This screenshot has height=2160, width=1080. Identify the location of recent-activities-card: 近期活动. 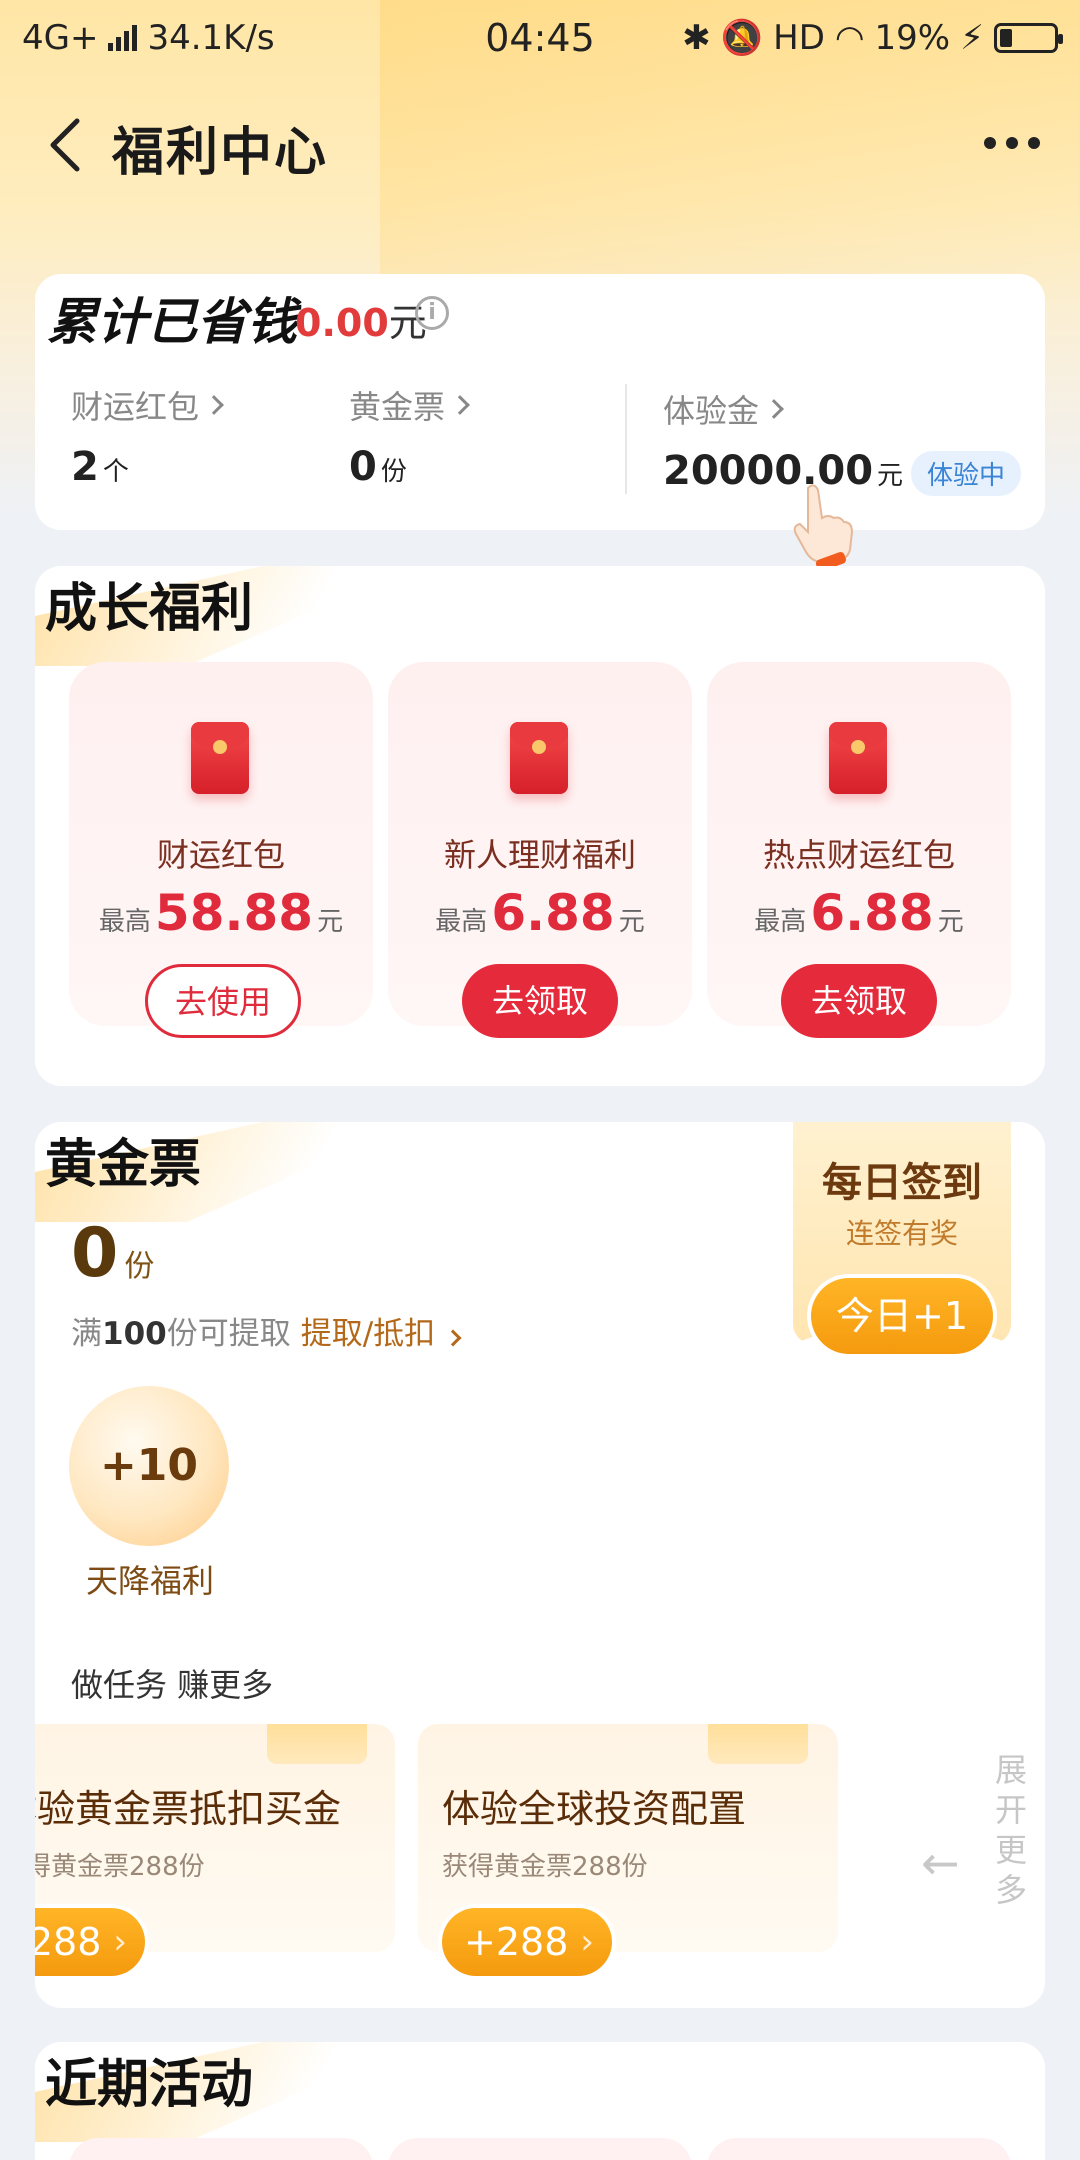
(540, 2101).